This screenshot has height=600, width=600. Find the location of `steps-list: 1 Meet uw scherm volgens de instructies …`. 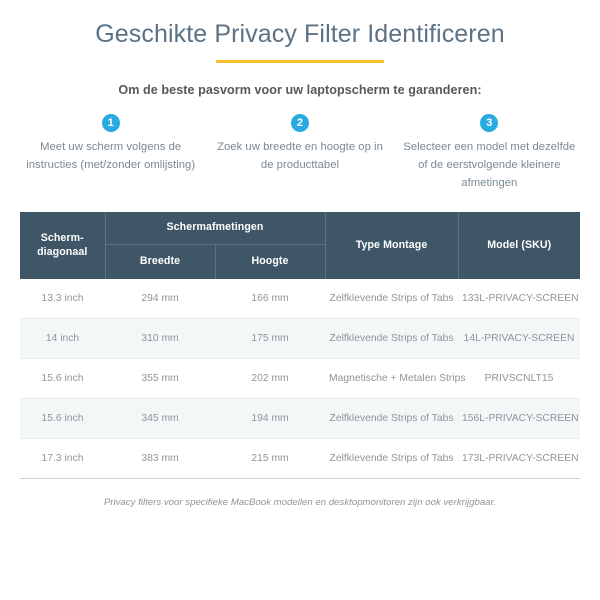

steps-list: 1 Meet uw scherm volgens de instructies … is located at coordinates (300, 153).